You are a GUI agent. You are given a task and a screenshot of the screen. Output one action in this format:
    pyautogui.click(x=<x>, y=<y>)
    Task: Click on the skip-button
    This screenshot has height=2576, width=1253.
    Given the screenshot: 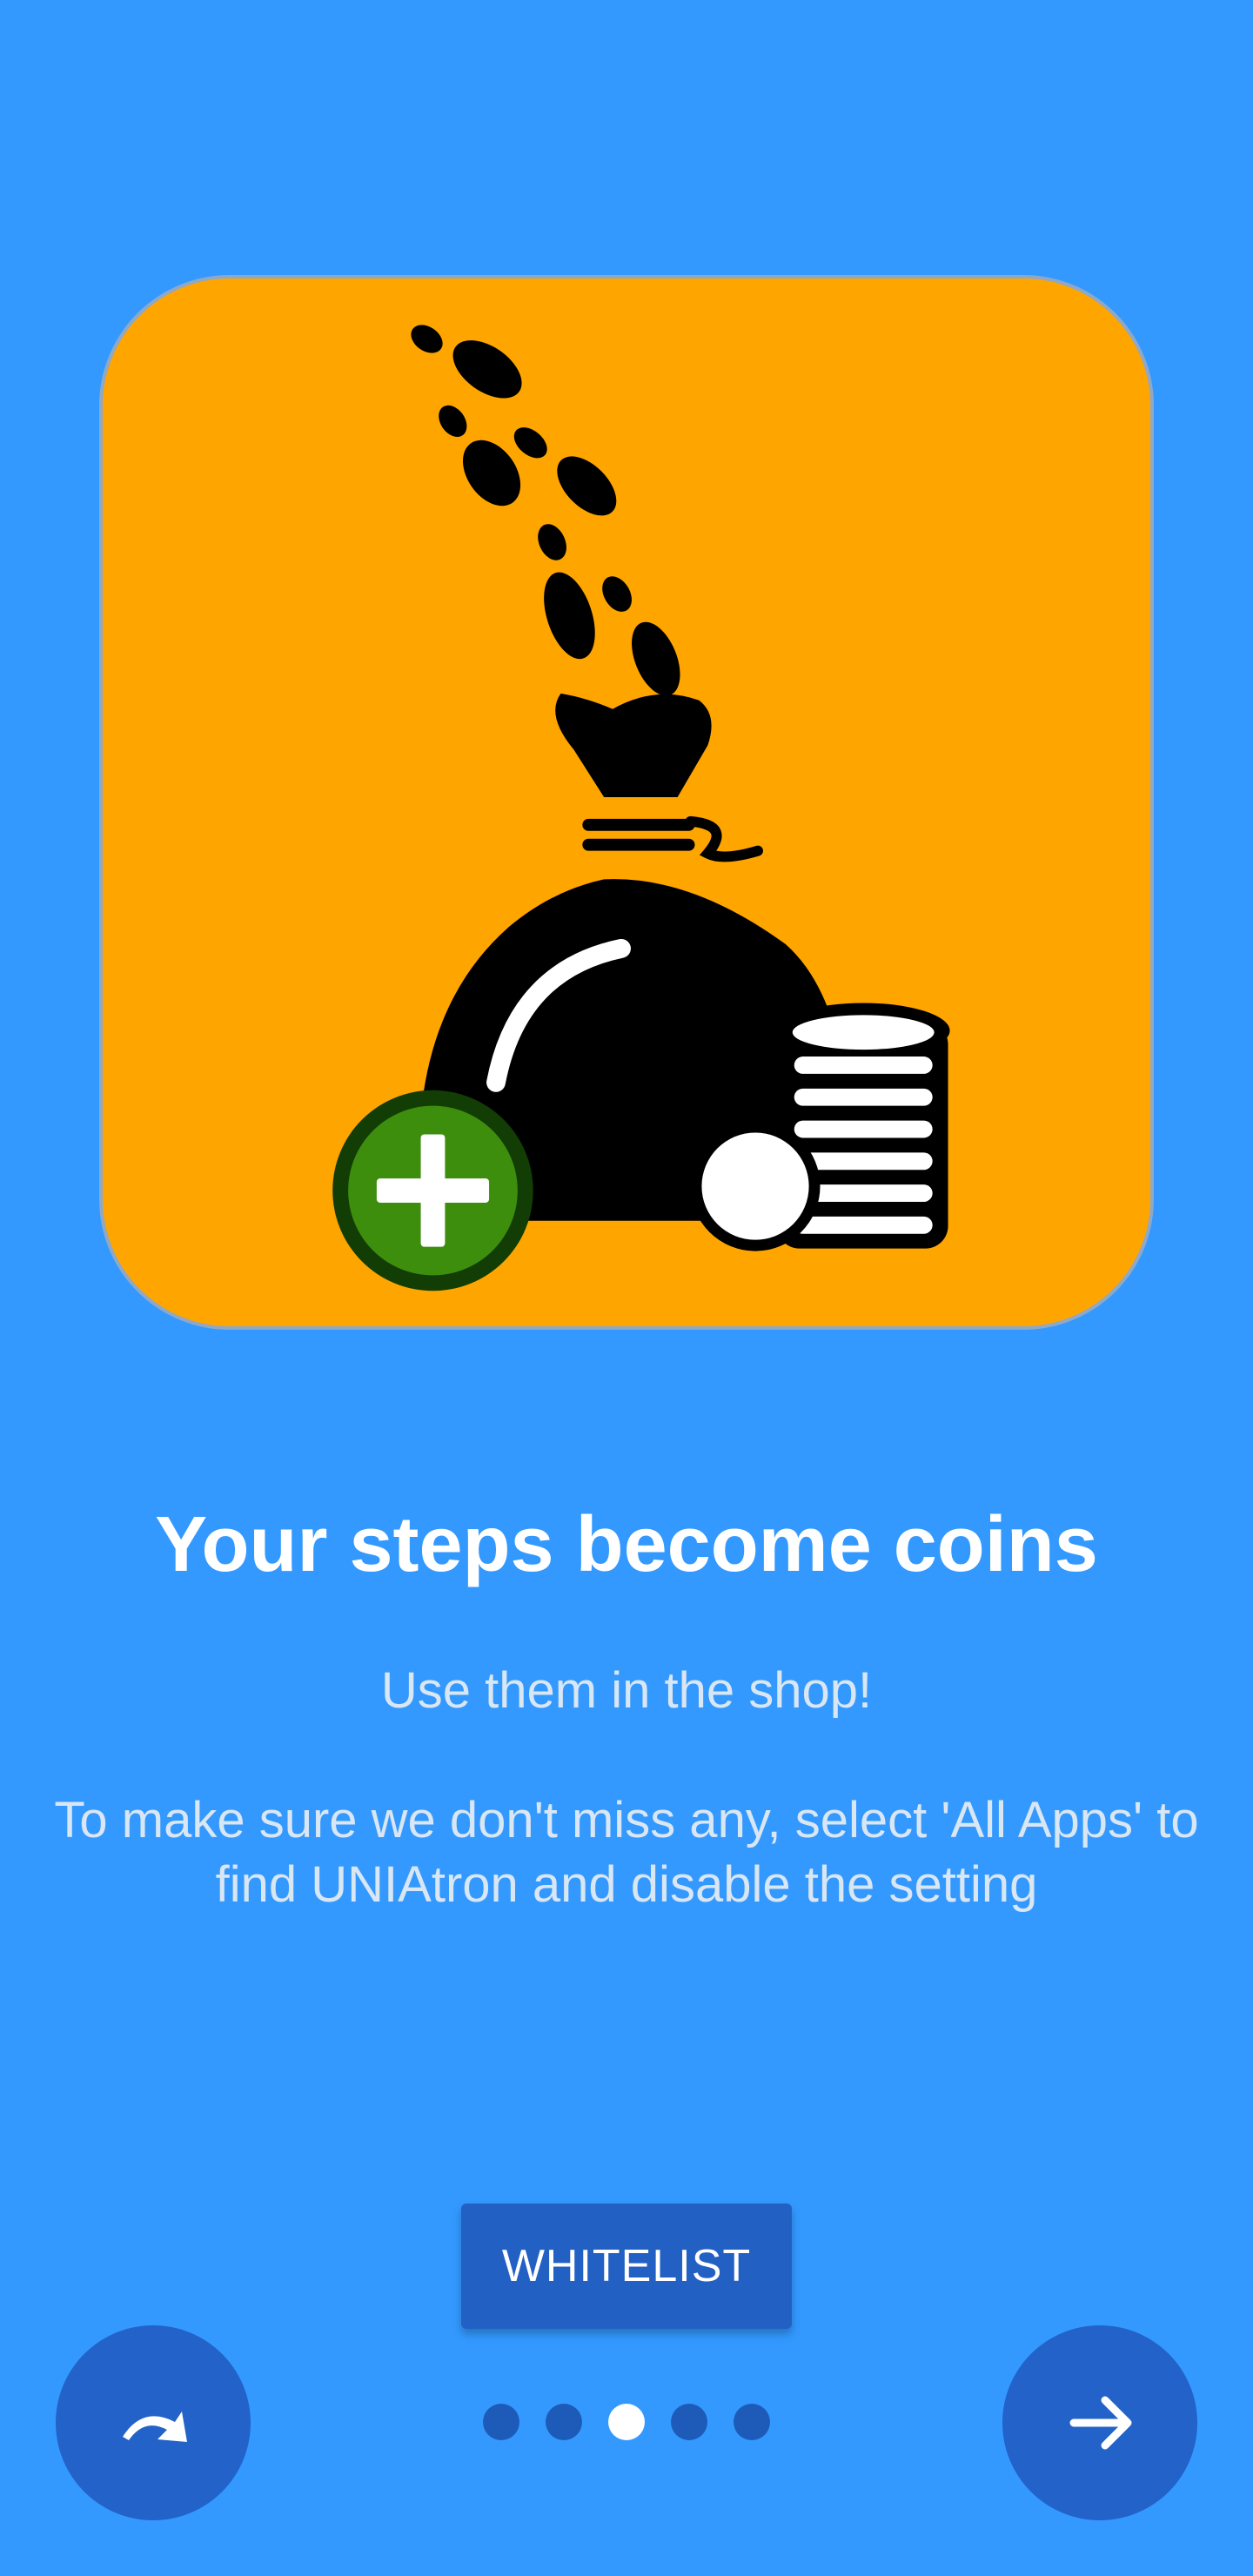 What is the action you would take?
    pyautogui.click(x=153, y=2423)
    